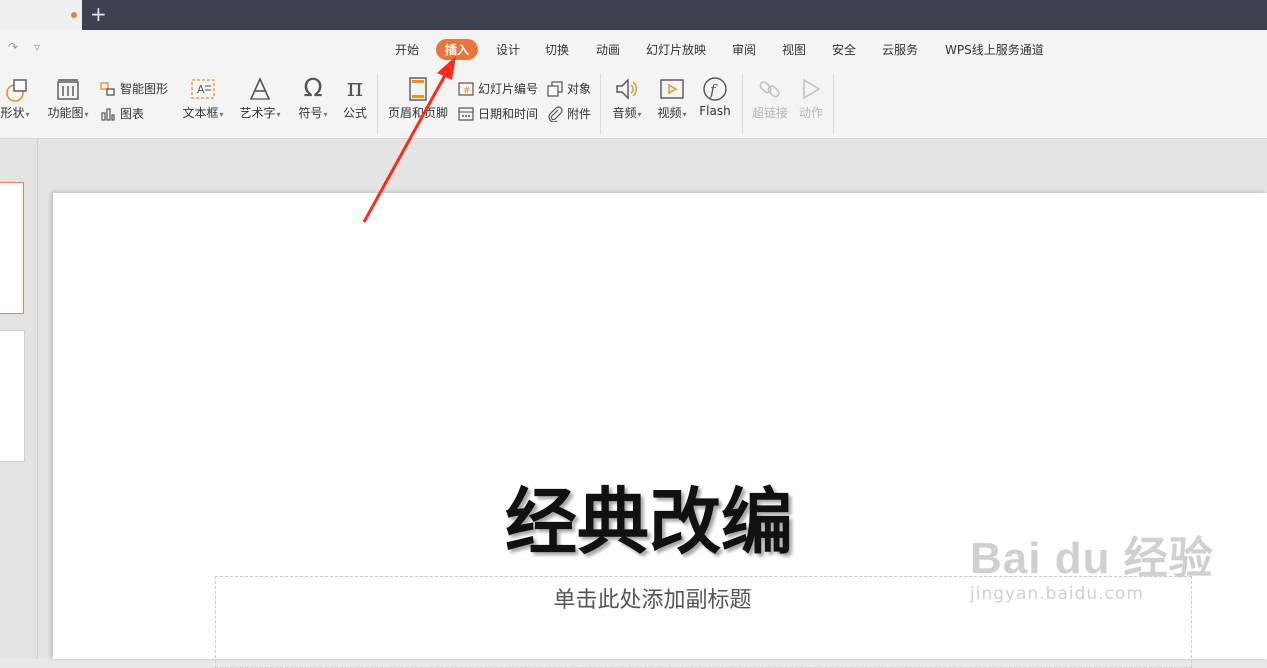 The image size is (1267, 668). Describe the element at coordinates (794, 49) in the screenshot. I see `menu-tab-view: 视图` at that location.